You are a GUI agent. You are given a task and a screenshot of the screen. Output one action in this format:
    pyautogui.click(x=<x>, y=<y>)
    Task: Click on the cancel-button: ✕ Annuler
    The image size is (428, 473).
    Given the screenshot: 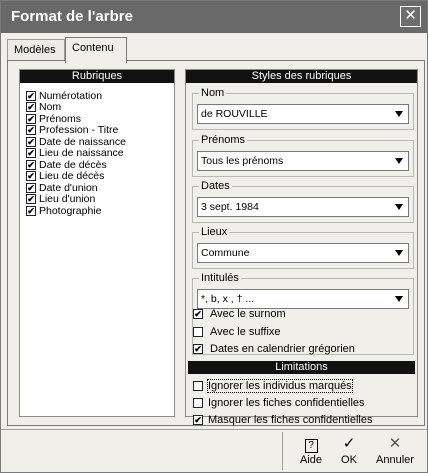 What is the action you would take?
    pyautogui.click(x=395, y=450)
    